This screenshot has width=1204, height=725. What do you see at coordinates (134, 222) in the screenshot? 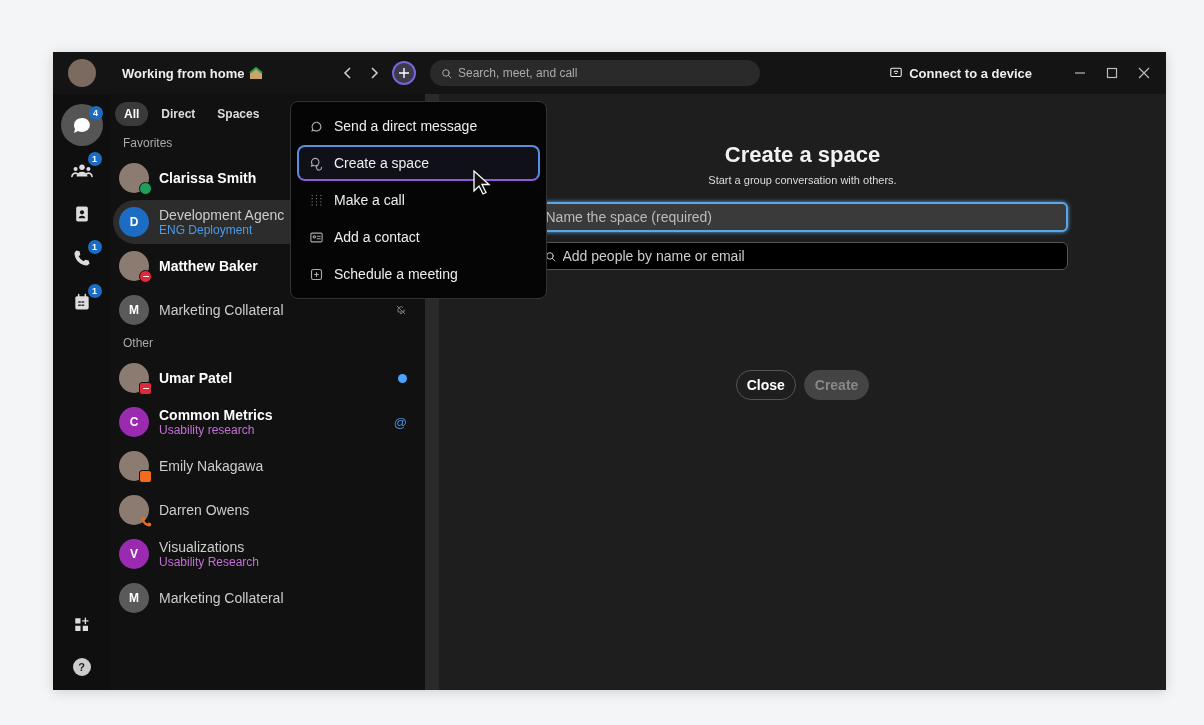
I see `letter-avatar: D` at bounding box center [134, 222].